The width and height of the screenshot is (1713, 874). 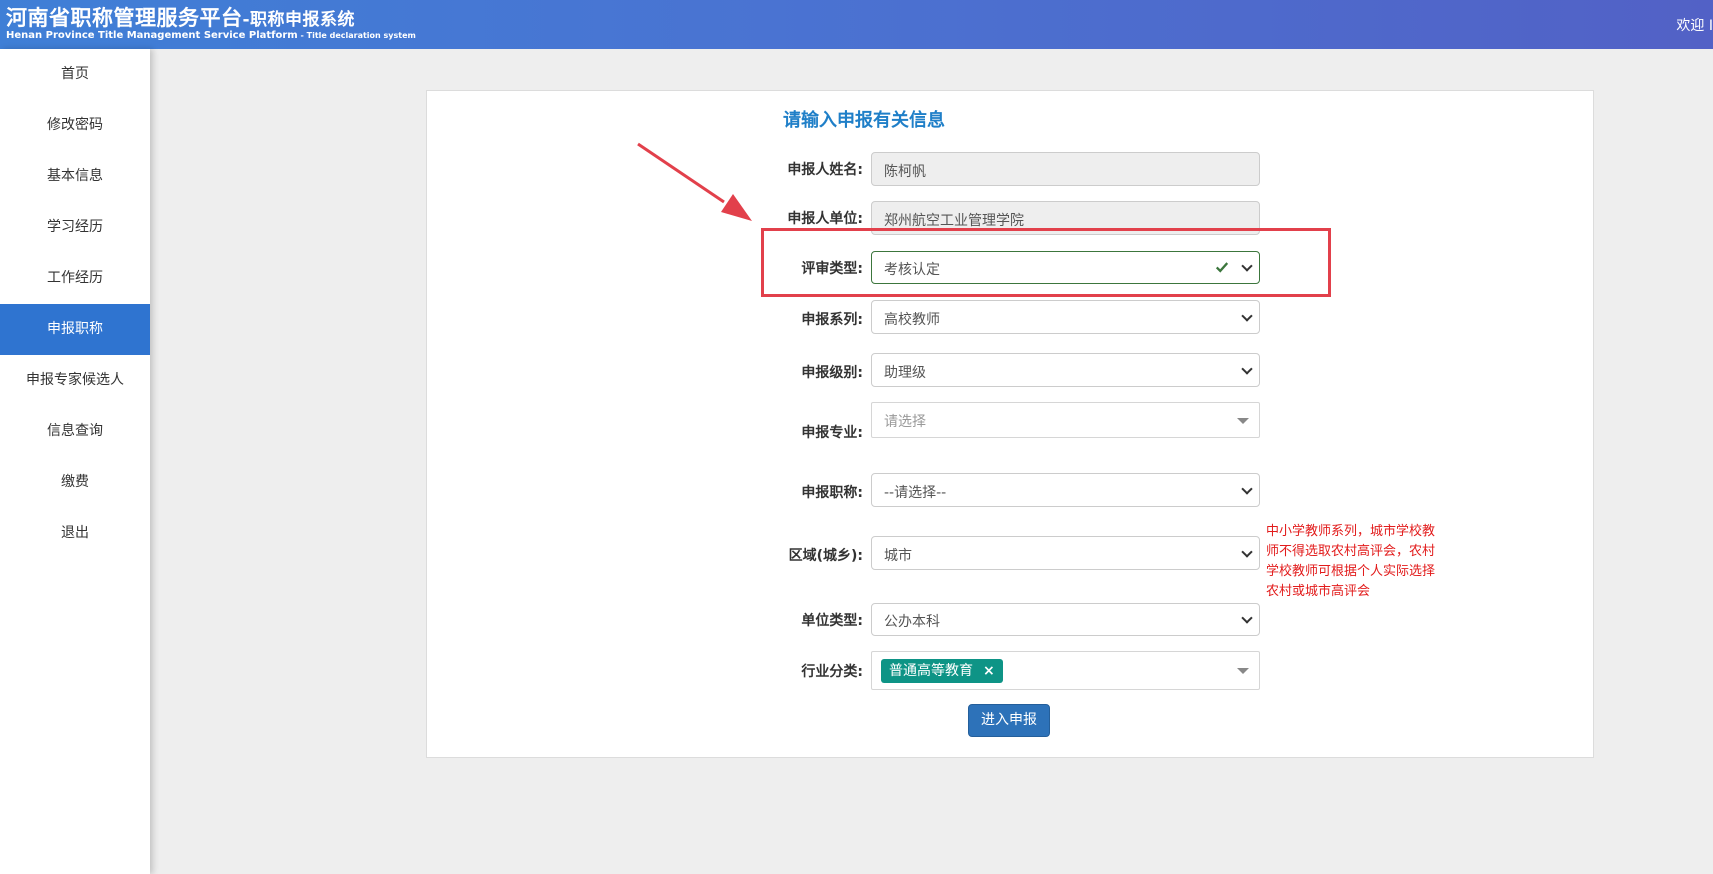 I want to click on review-type-value: 考核认定, so click(x=912, y=270).